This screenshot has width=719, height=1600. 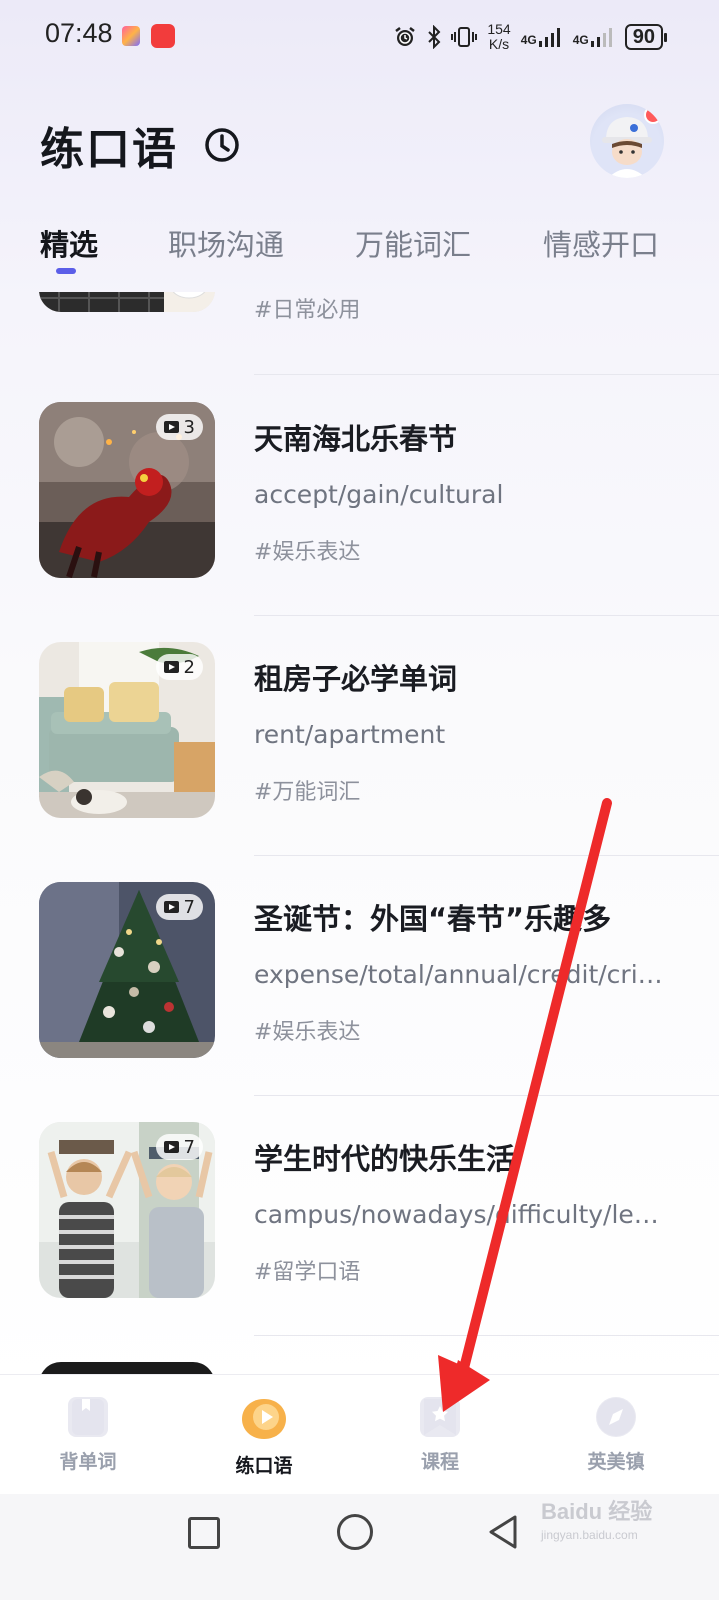 What do you see at coordinates (79, 33) in the screenshot?
I see `status-time: 07:48` at bounding box center [79, 33].